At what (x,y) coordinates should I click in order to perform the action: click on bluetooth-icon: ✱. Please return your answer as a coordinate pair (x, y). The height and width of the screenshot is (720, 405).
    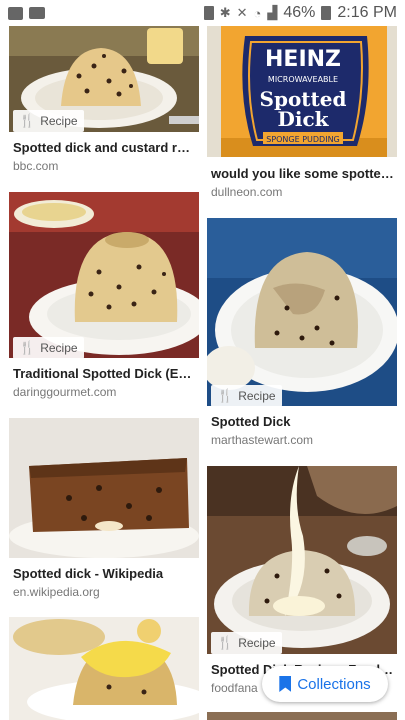
    Looking at the image, I should click on (225, 12).